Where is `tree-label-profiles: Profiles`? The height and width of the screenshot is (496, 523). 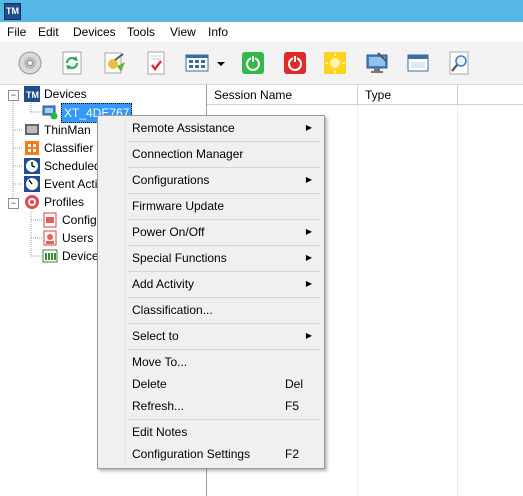 tree-label-profiles: Profiles is located at coordinates (64, 202).